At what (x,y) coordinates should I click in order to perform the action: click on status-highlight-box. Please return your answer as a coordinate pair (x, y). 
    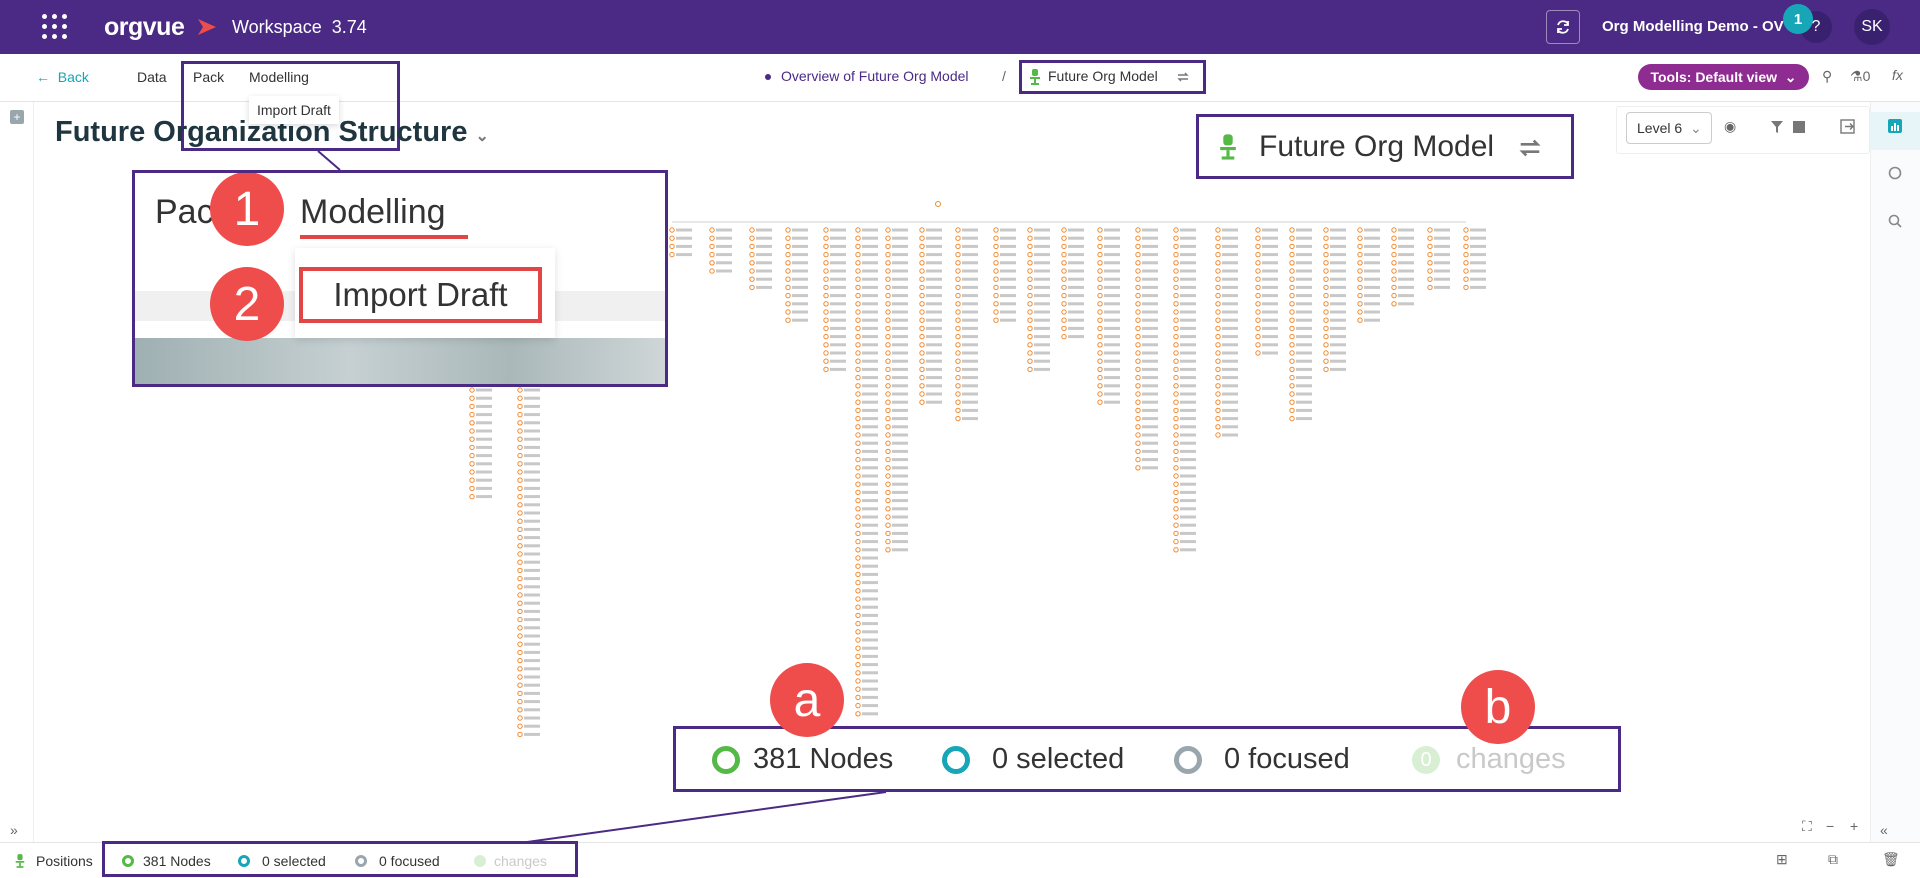
    Looking at the image, I should click on (340, 859).